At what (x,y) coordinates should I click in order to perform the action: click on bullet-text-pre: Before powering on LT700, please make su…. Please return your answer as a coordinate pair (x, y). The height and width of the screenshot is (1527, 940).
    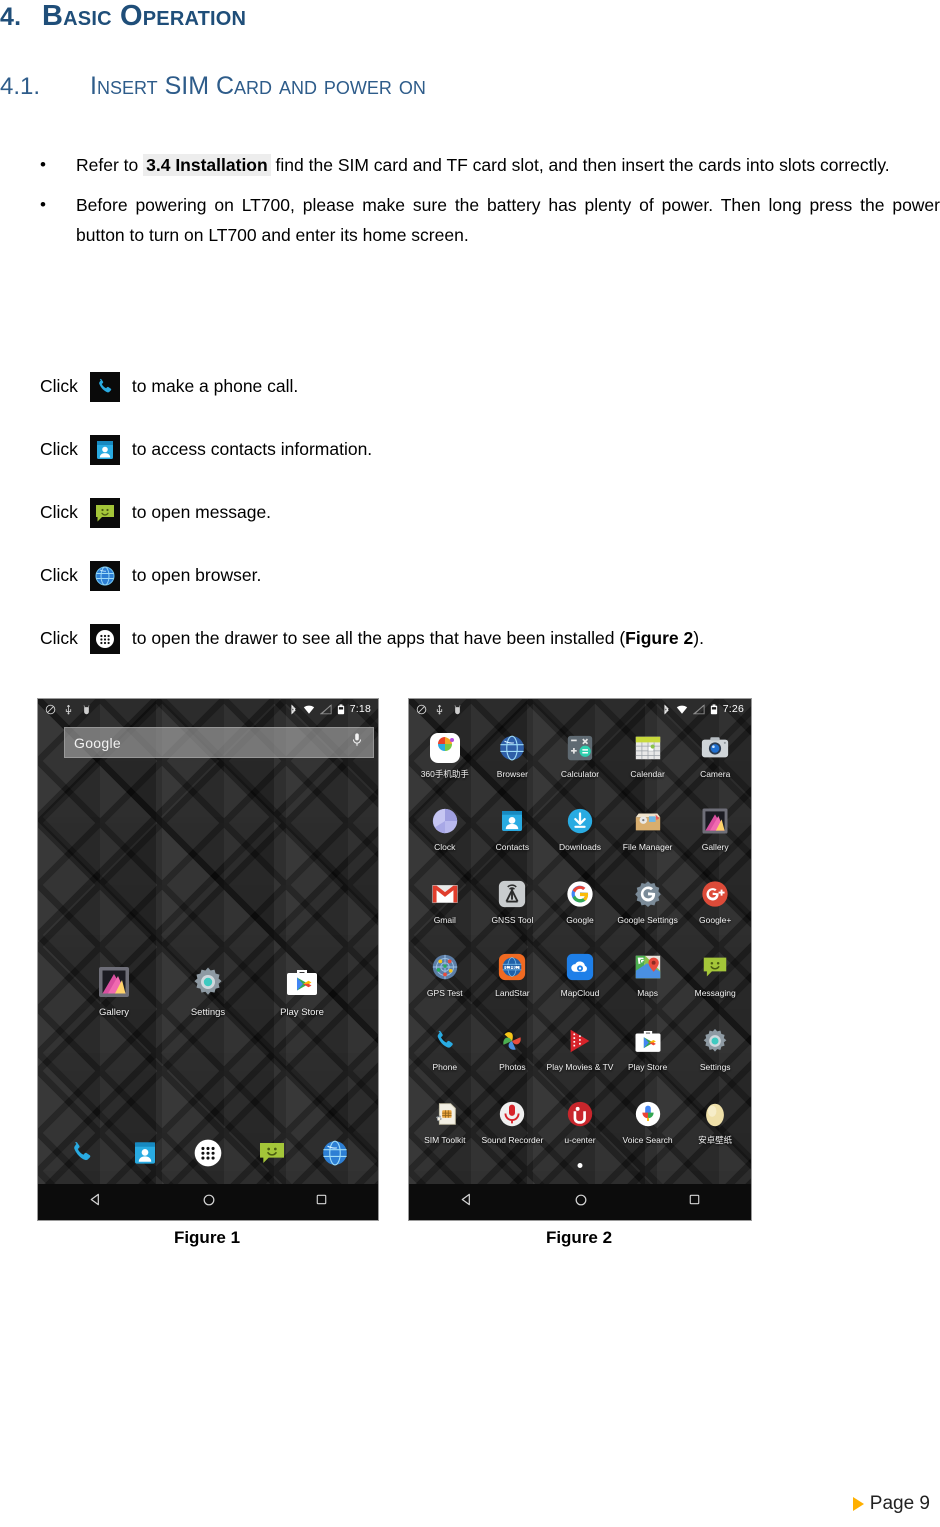
    Looking at the image, I should click on (508, 220).